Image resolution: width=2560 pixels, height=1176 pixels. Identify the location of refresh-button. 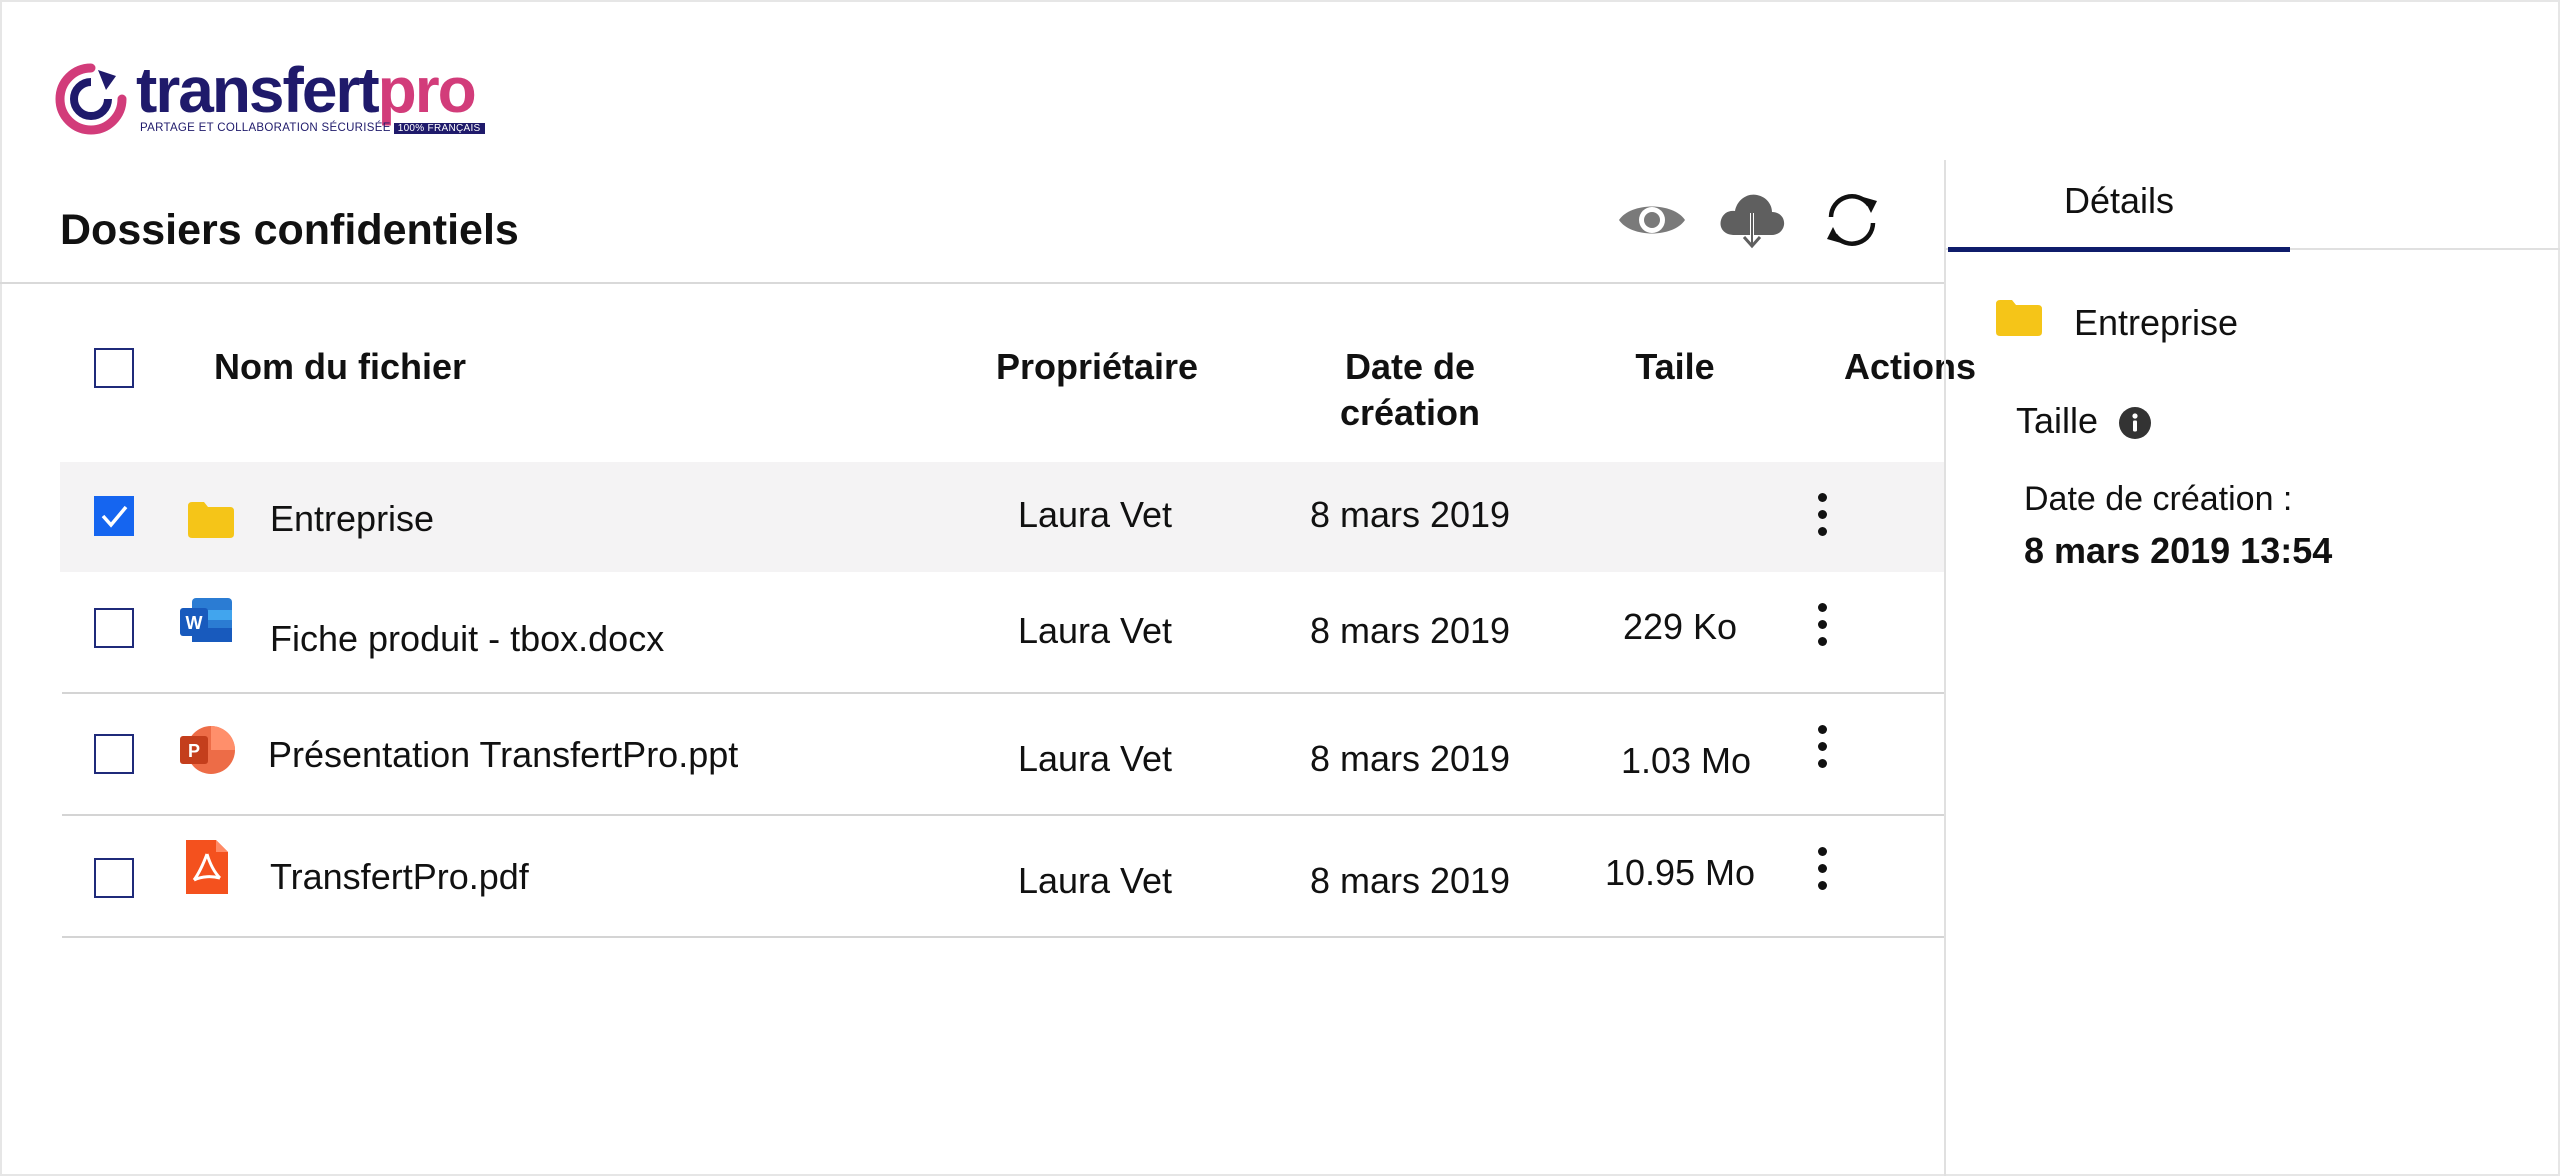
(1852, 220).